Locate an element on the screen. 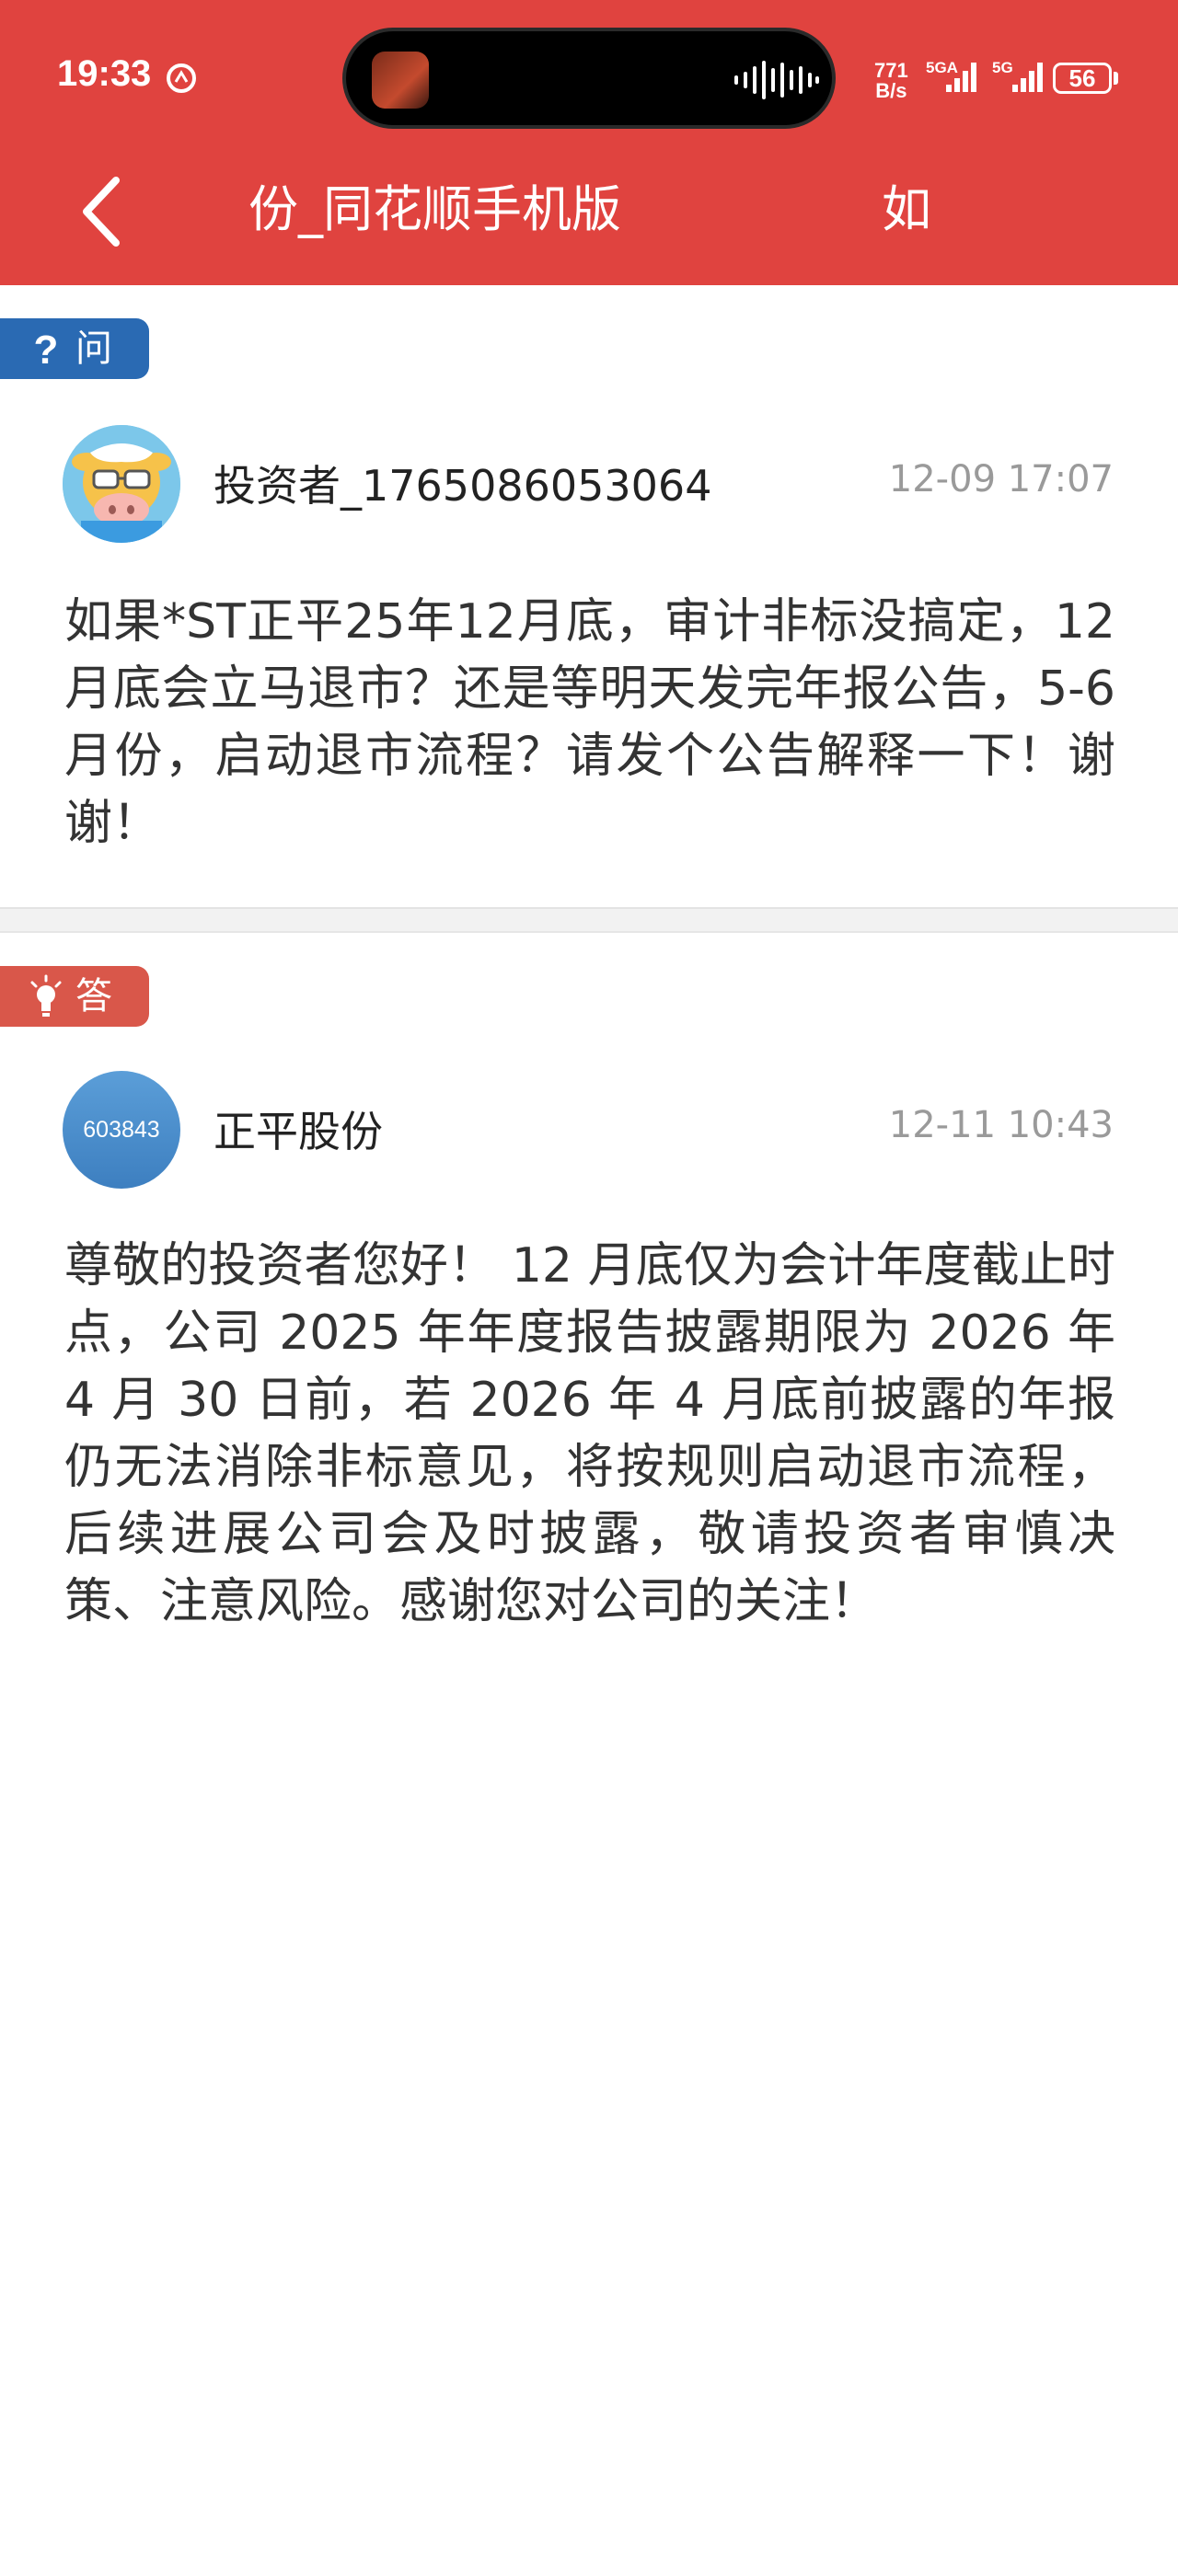 The image size is (1178, 2576). answer-badge: 答 is located at coordinates (74, 997).